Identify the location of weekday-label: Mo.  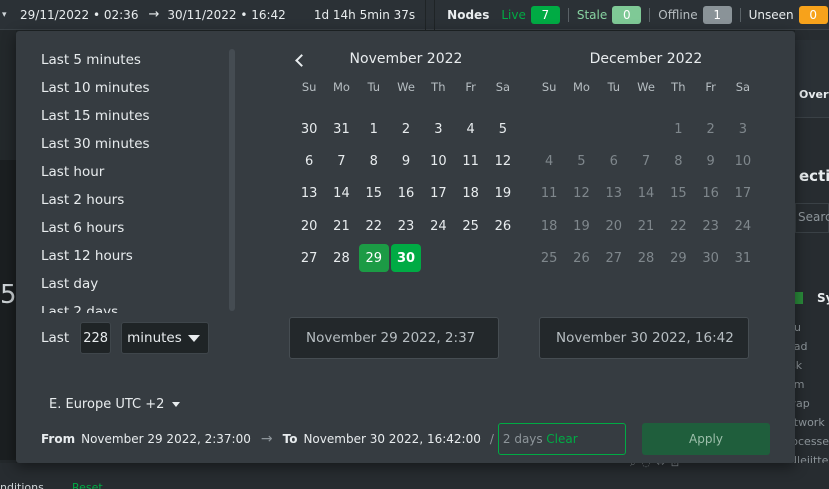
(581, 87).